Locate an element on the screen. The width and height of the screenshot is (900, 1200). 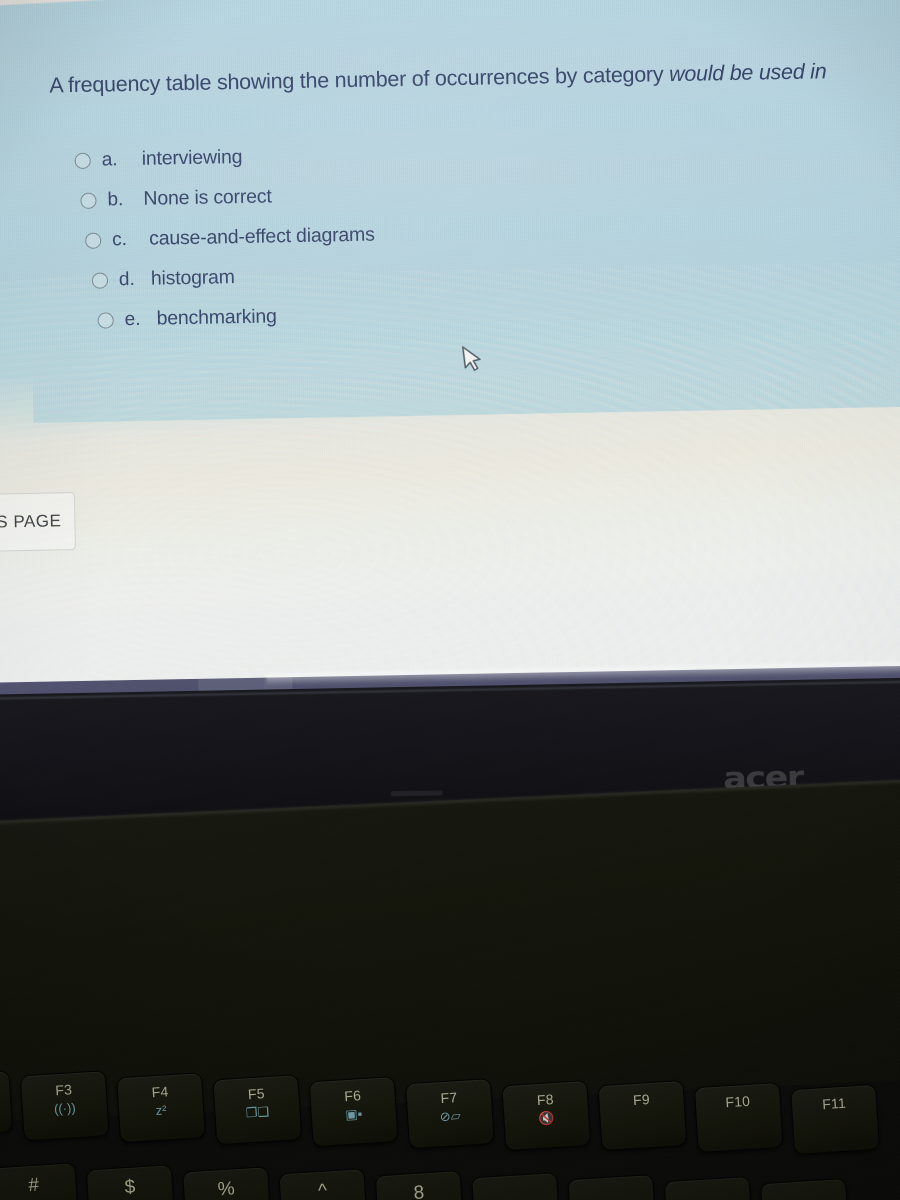
radio-button-a is located at coordinates (82, 160).